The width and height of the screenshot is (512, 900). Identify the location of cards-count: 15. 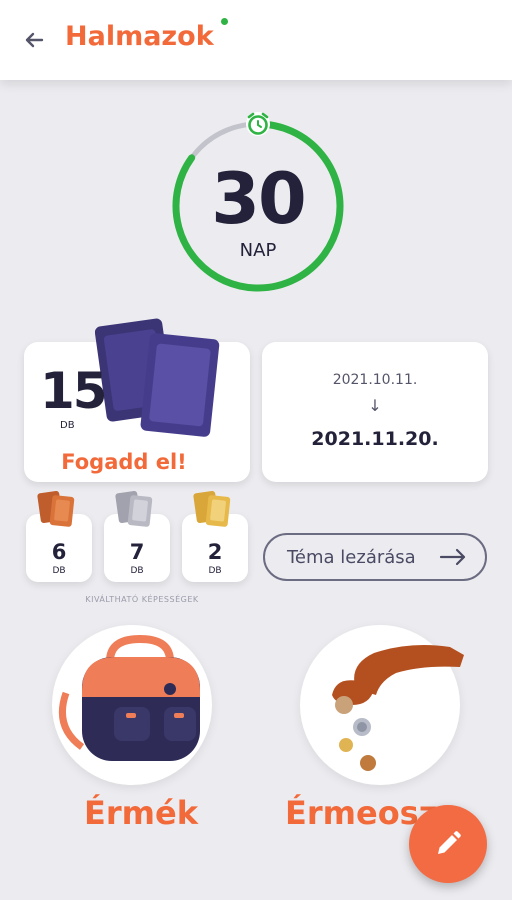
(74, 391).